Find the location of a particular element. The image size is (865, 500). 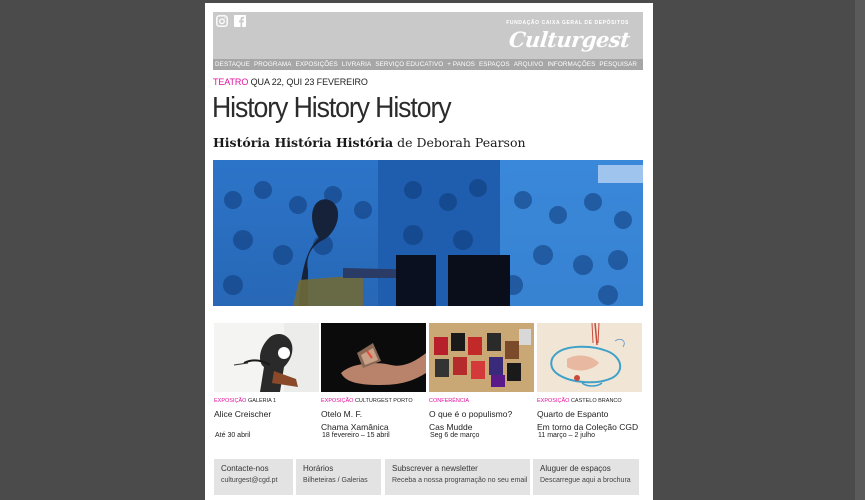

nav-item-pesquisar: PESQUISAR is located at coordinates (618, 64).